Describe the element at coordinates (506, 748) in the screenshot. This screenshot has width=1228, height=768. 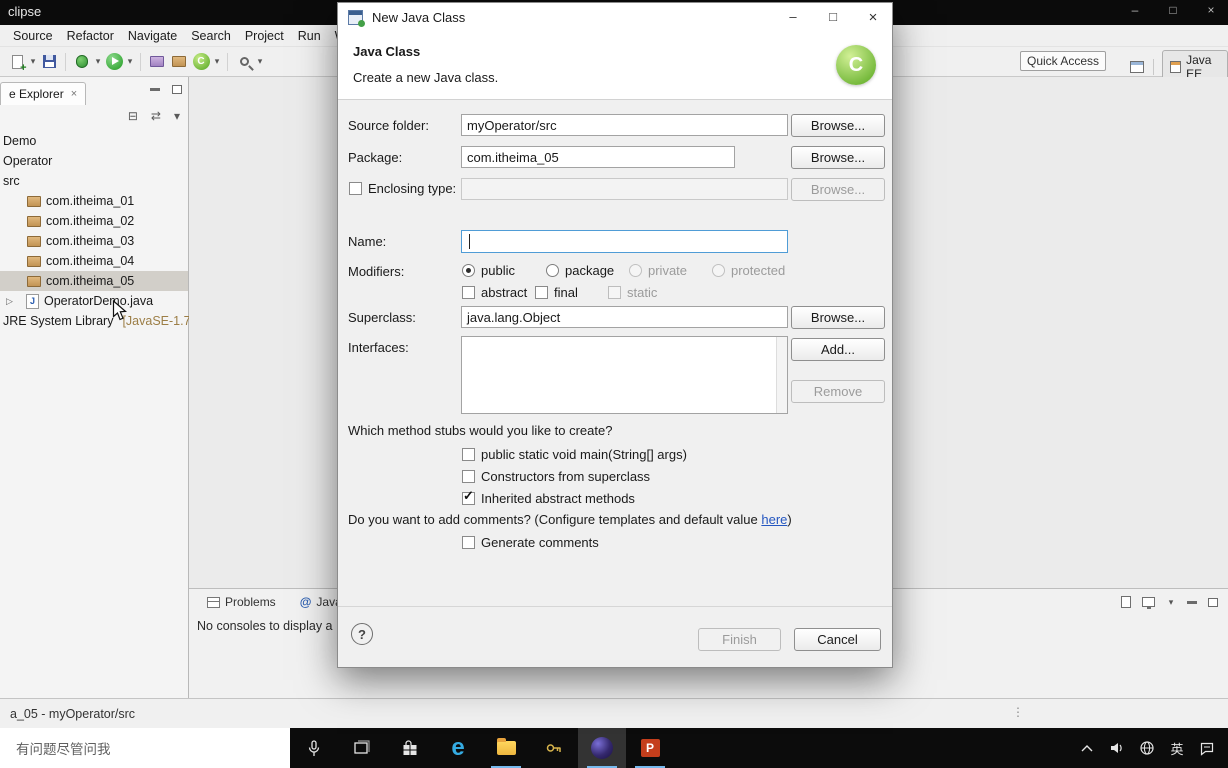
I see `file-explorer-button` at that location.